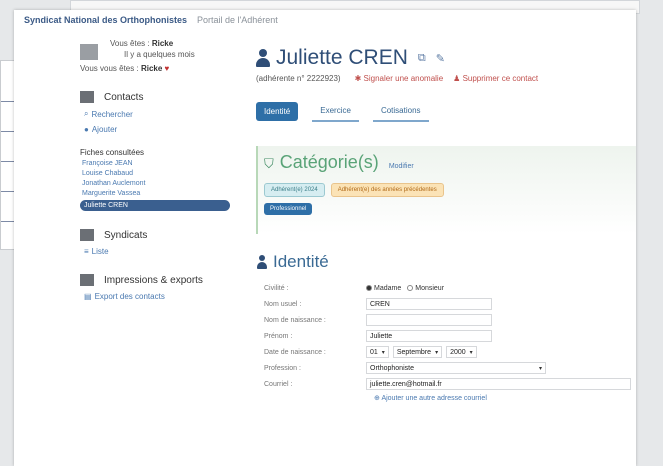 Image resolution: width=663 pixels, height=466 pixels. I want to click on heart-icon: ♥, so click(167, 68).